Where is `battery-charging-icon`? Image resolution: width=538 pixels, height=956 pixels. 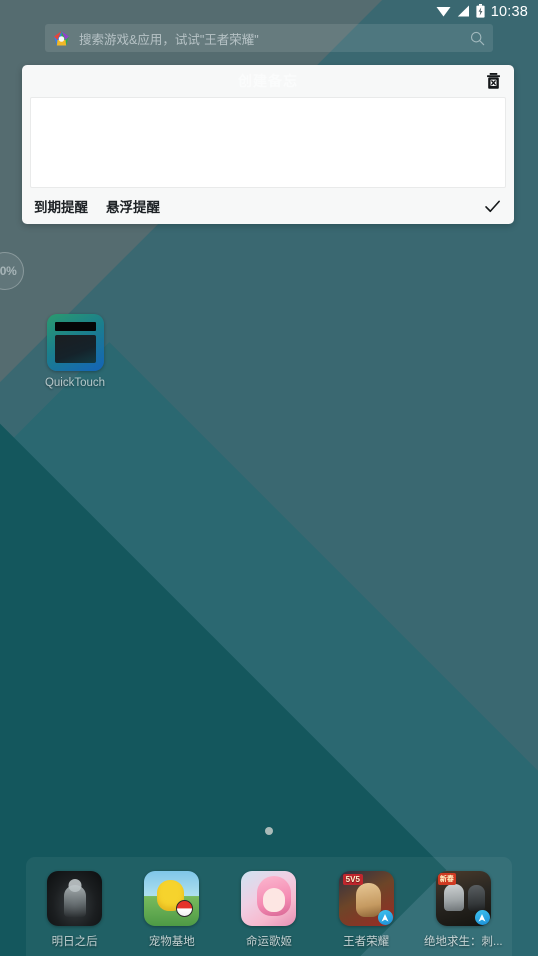 battery-charging-icon is located at coordinates (480, 12).